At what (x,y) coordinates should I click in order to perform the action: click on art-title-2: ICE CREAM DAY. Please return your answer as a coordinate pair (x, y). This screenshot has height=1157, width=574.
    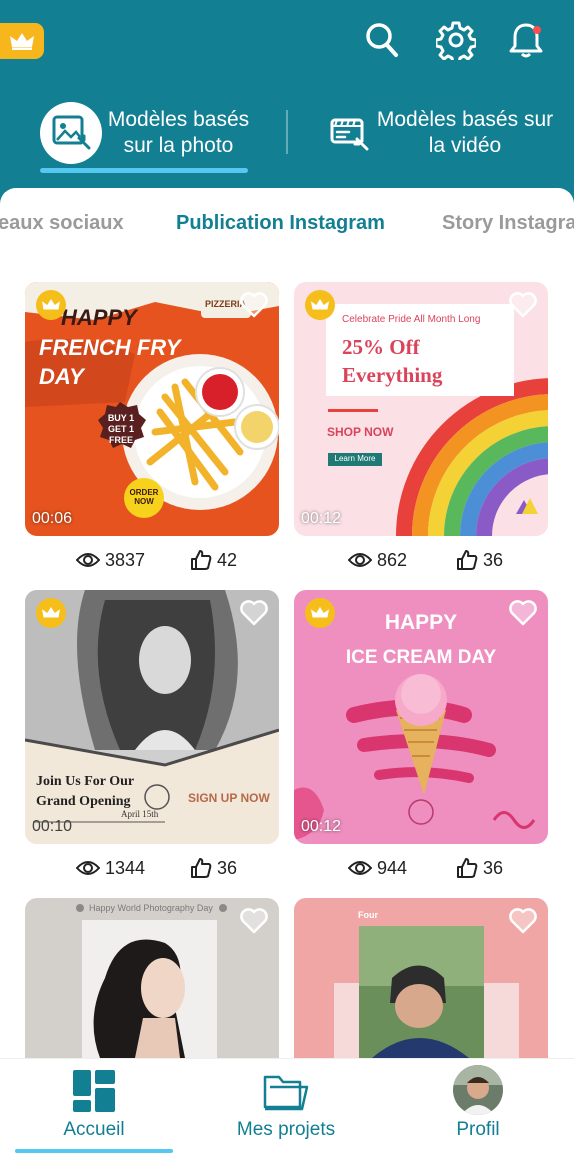
    Looking at the image, I should click on (421, 657).